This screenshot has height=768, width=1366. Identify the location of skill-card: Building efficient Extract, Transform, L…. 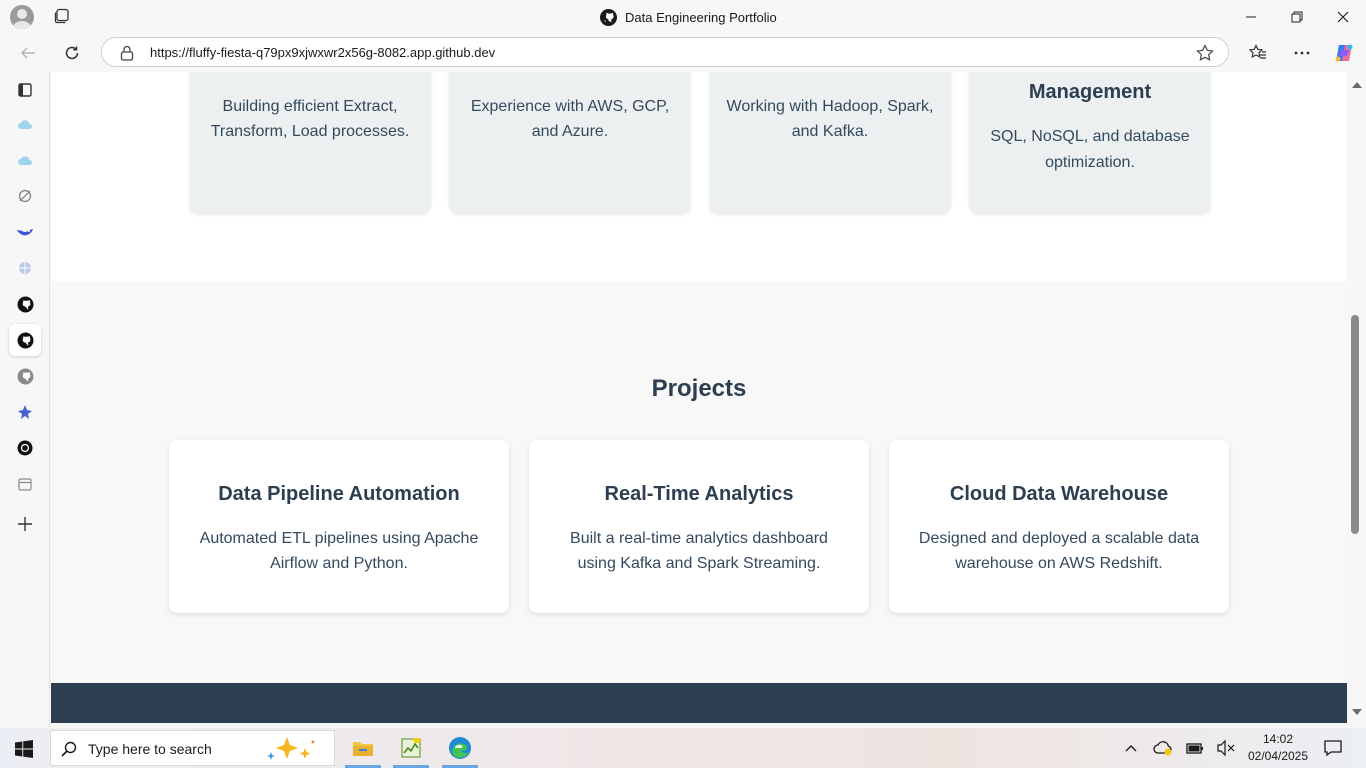
(310, 142).